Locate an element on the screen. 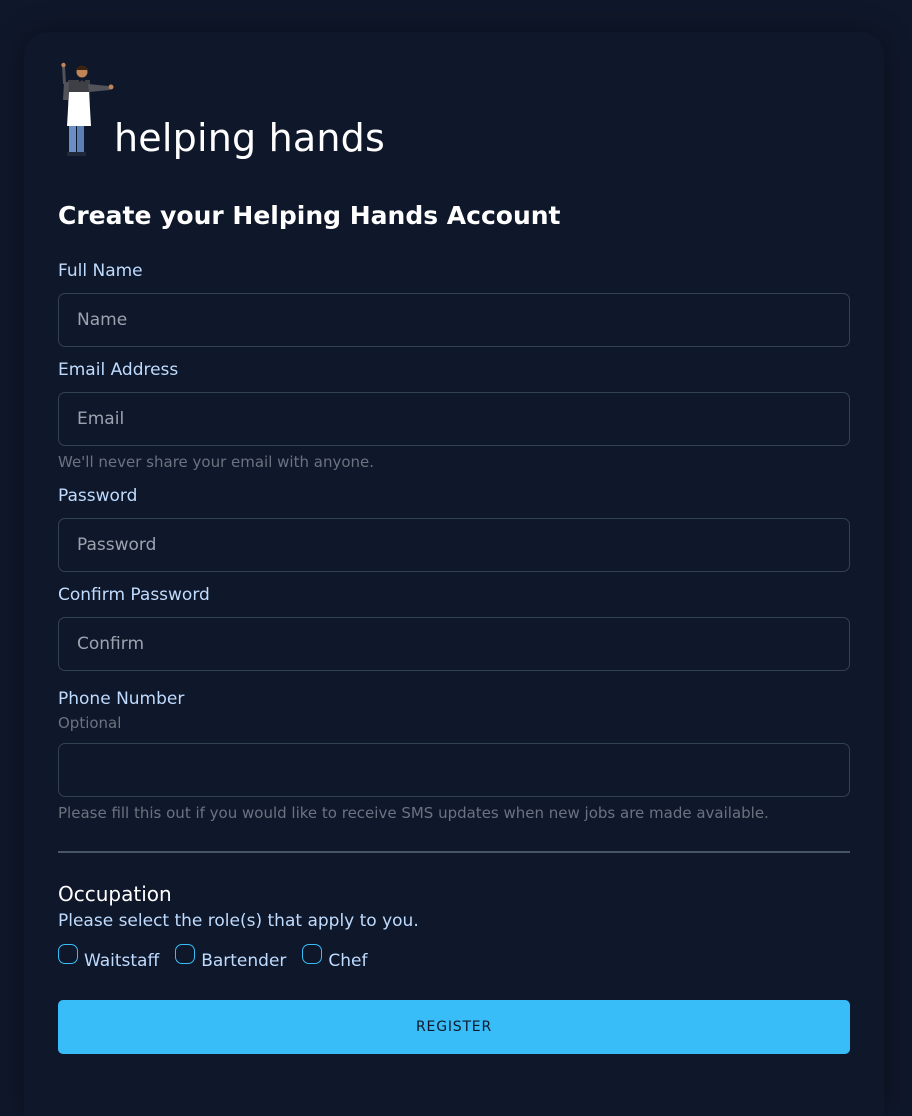 The width and height of the screenshot is (912, 1116). occupation-options: Waitstaff Bartender Chef is located at coordinates (221, 959).